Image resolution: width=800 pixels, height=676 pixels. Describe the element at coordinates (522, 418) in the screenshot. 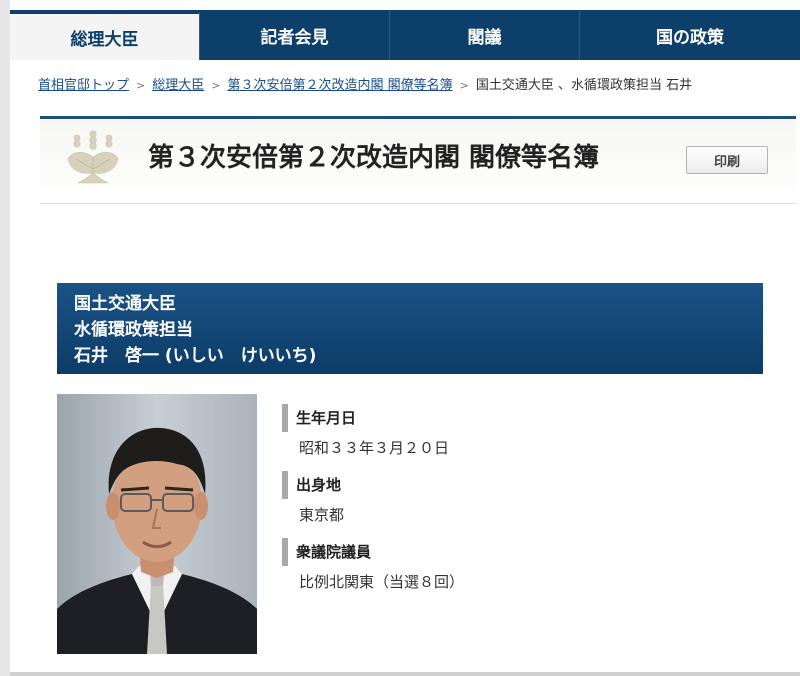

I see `birthdate-label: 生年月日` at that location.